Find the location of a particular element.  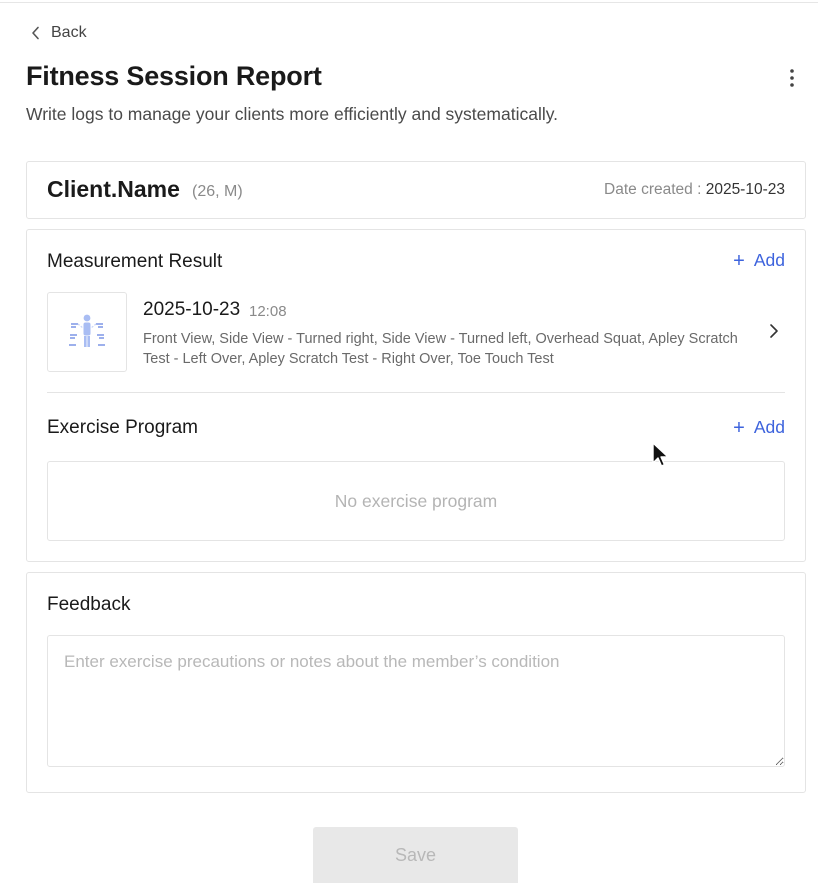

back-label: Back is located at coordinates (69, 32).